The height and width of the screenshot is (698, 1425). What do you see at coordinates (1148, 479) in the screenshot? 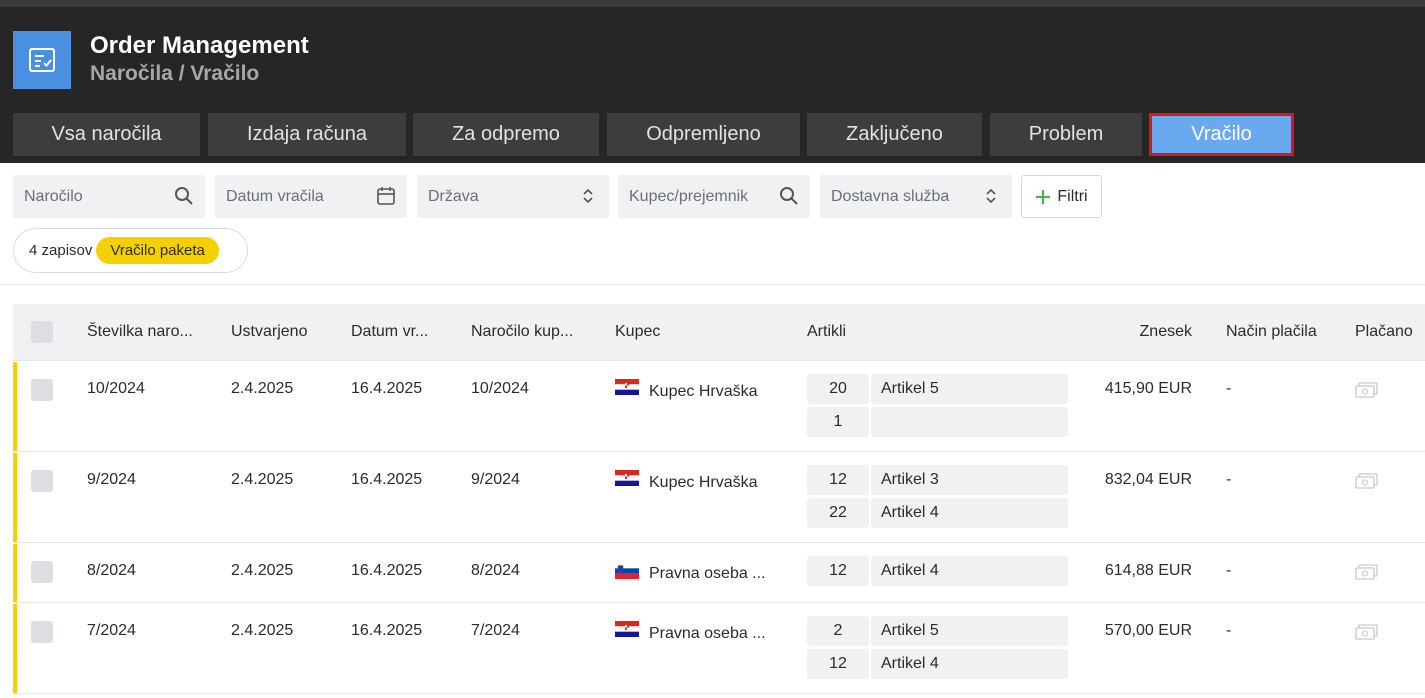
I see `amount: 832,04 EUR` at bounding box center [1148, 479].